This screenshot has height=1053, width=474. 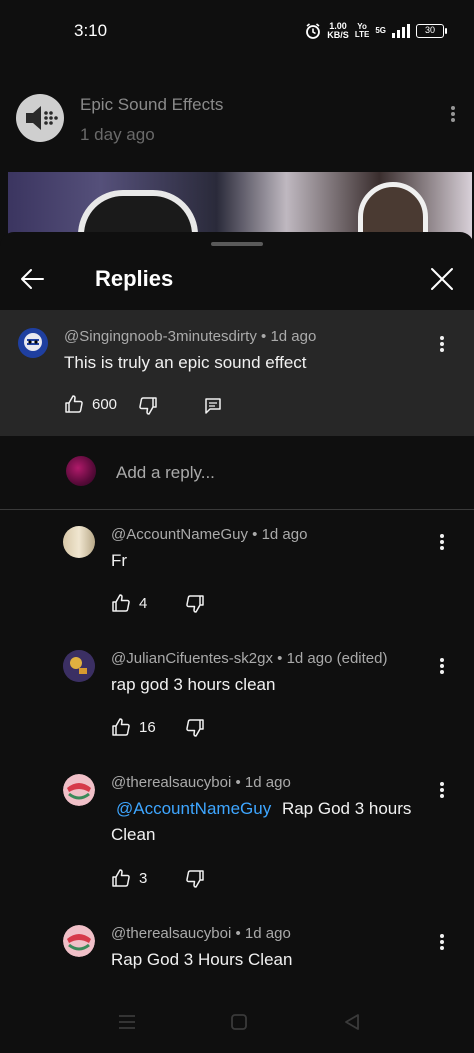 What do you see at coordinates (346, 808) in the screenshot?
I see `comment-text-line1: Rap God 3 hours` at bounding box center [346, 808].